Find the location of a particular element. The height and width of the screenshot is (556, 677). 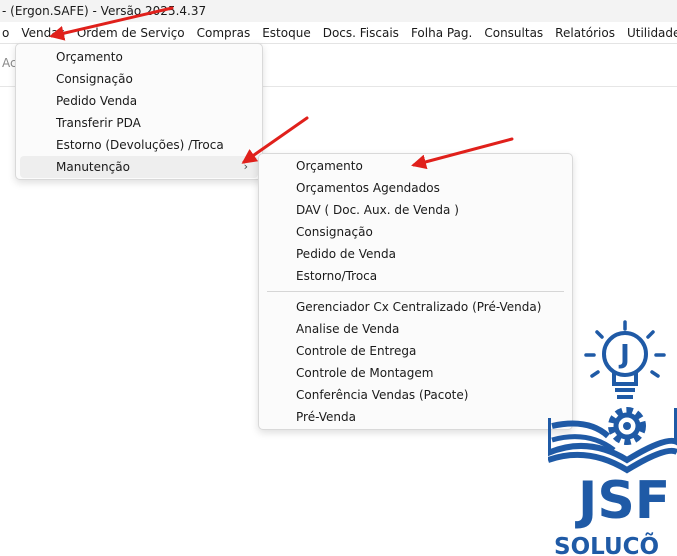

submenu-option-analise-de-venda: Analise de Venda is located at coordinates (415, 329).